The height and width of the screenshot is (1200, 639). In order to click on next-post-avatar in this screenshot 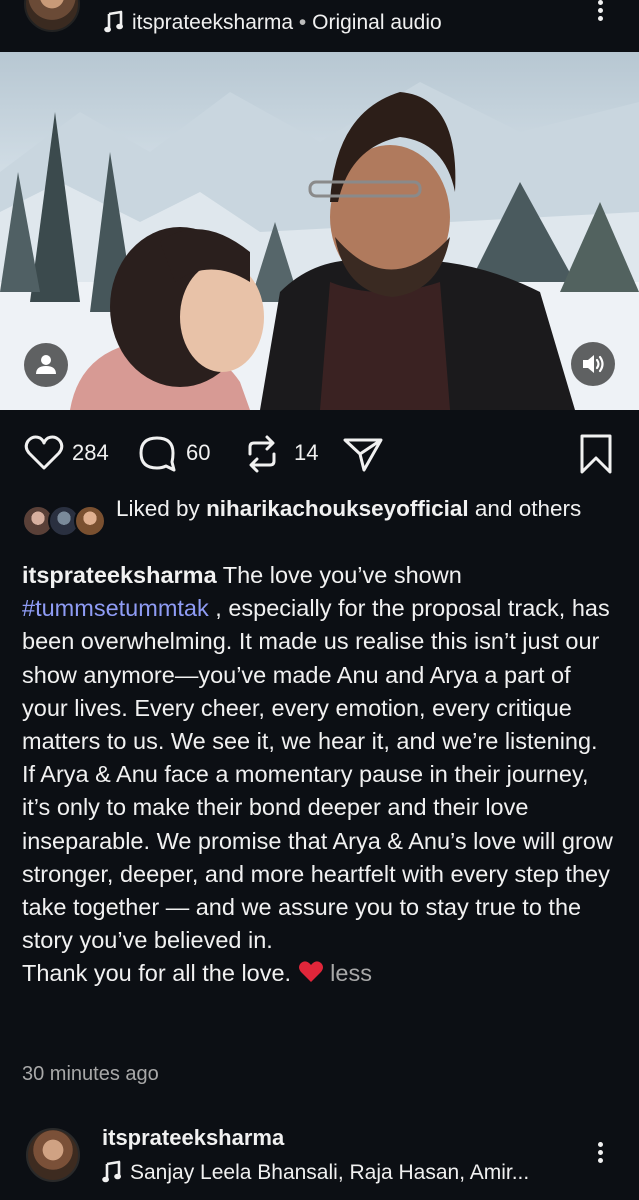, I will do `click(53, 1155)`.